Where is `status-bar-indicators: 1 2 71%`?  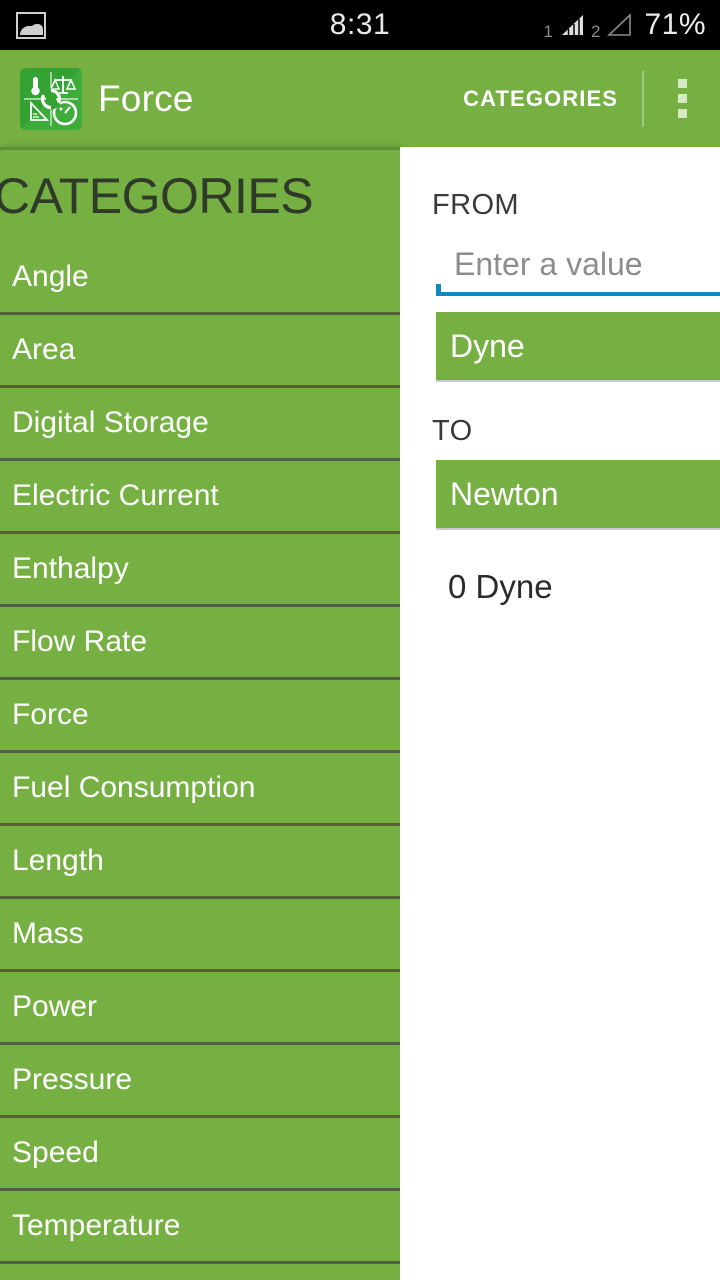
status-bar-indicators: 1 2 71% is located at coordinates (625, 25).